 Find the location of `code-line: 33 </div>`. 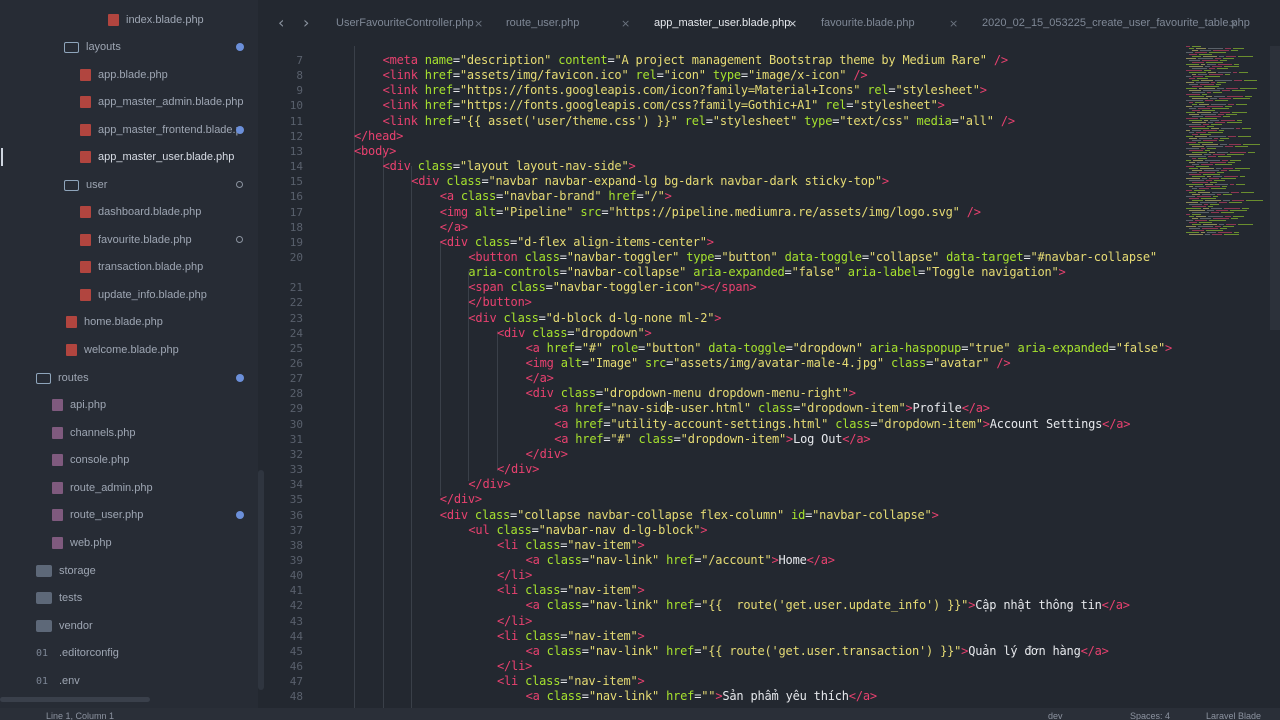

code-line: 33 </div> is located at coordinates (773, 469).